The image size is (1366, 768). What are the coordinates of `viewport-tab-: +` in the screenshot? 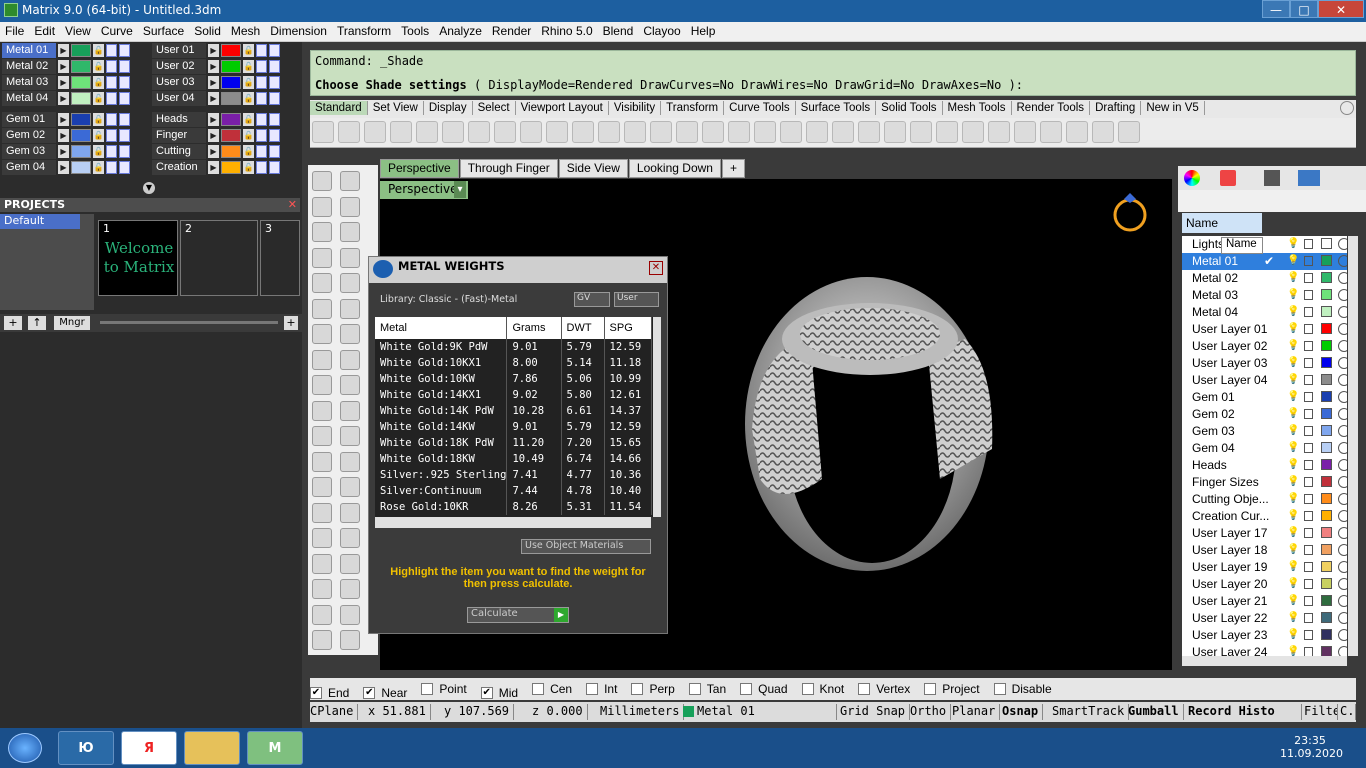 It's located at (733, 168).